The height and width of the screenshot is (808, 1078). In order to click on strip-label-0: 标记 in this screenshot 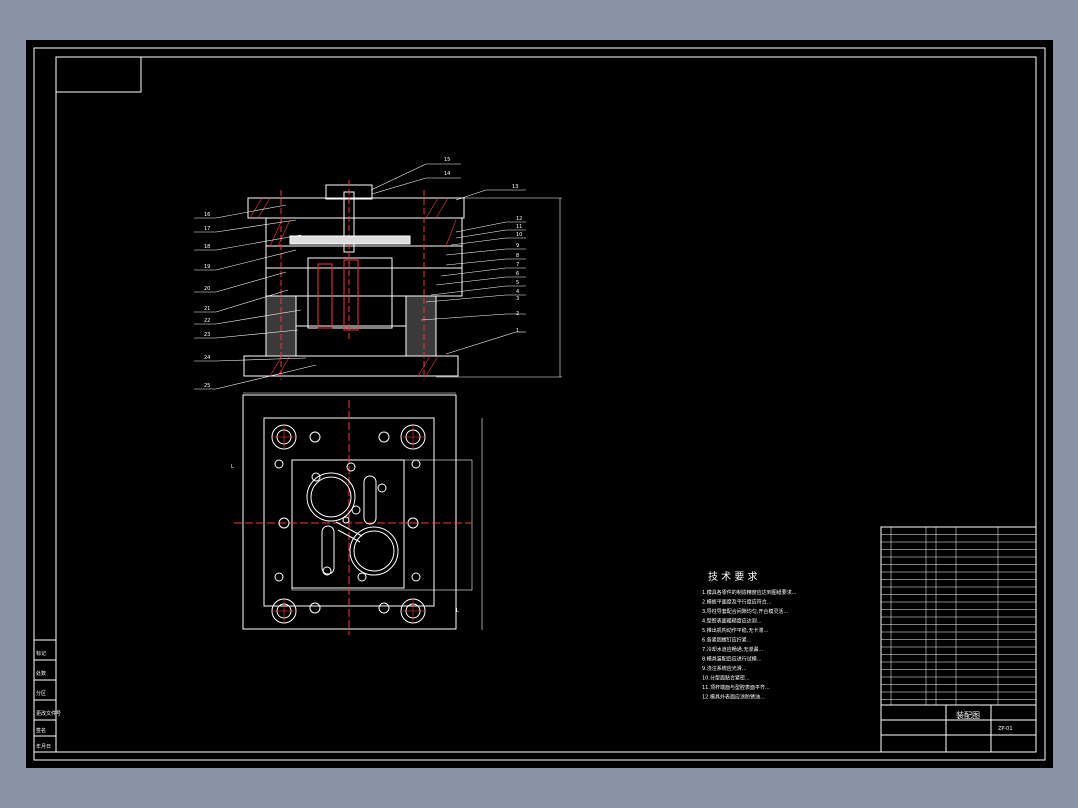, I will do `click(41, 653)`.